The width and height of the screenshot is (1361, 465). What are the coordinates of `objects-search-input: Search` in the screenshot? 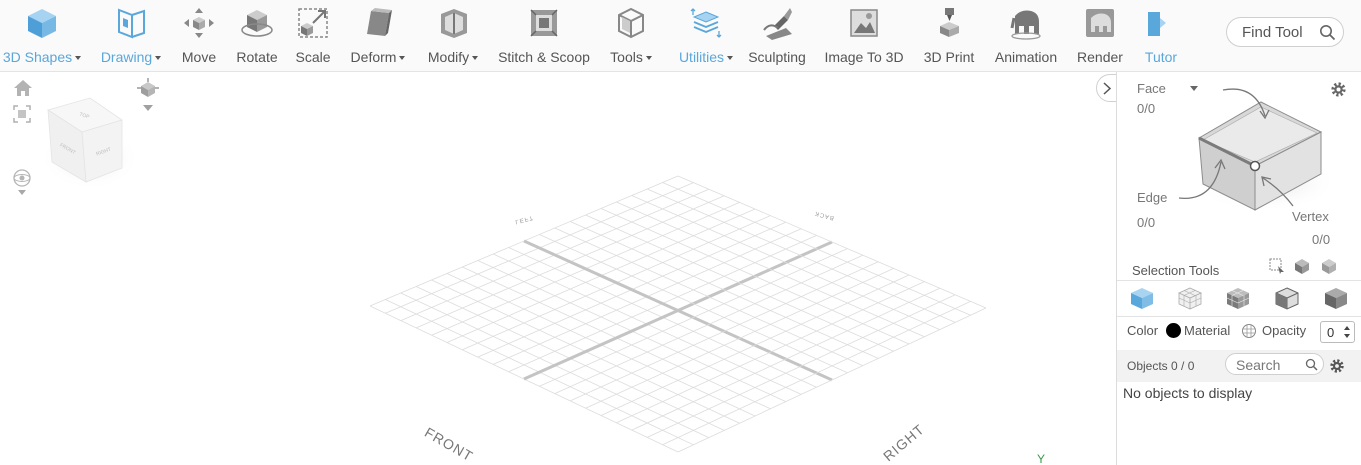 It's located at (1274, 364).